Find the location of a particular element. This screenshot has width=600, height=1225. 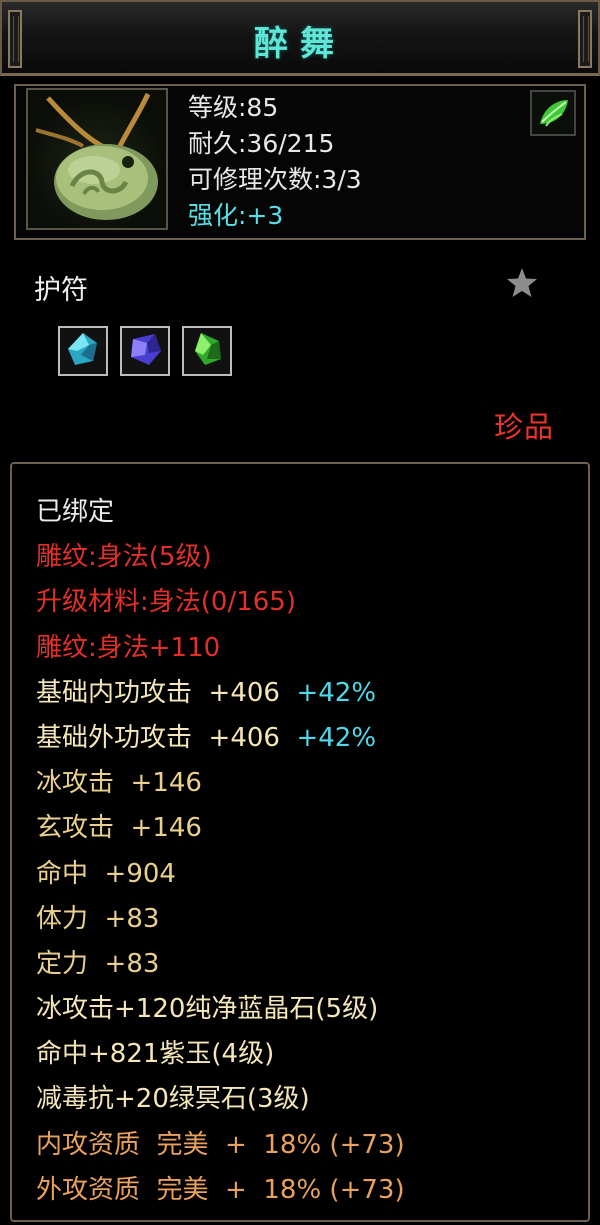

green-gem-icon is located at coordinates (207, 351).